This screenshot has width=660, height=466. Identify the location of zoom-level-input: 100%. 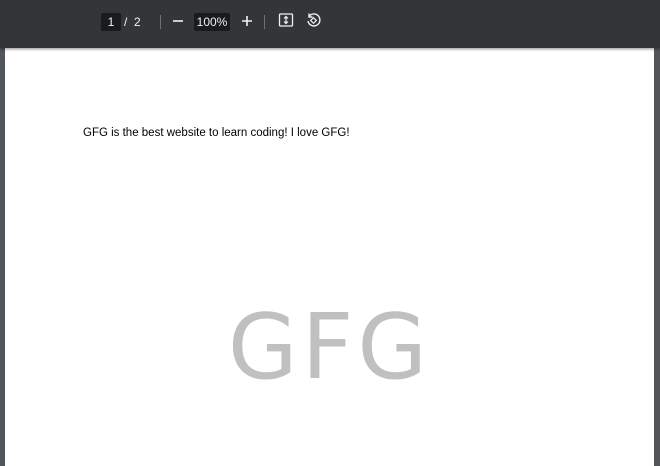
(212, 22).